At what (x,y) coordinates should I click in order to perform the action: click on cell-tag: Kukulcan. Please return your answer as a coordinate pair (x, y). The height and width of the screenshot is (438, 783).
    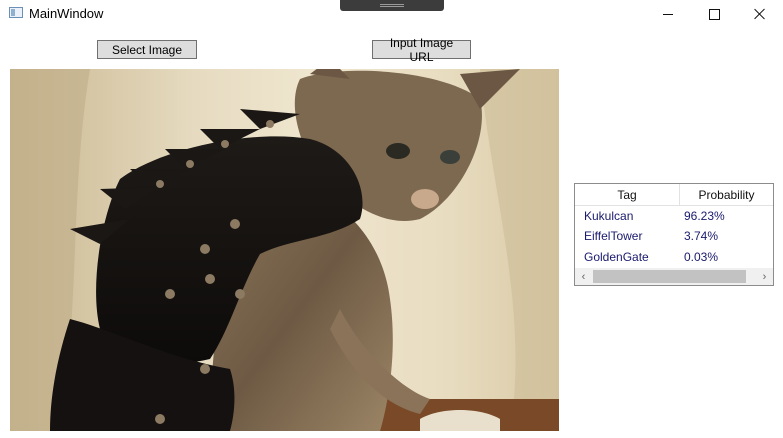
    Looking at the image, I should click on (609, 216).